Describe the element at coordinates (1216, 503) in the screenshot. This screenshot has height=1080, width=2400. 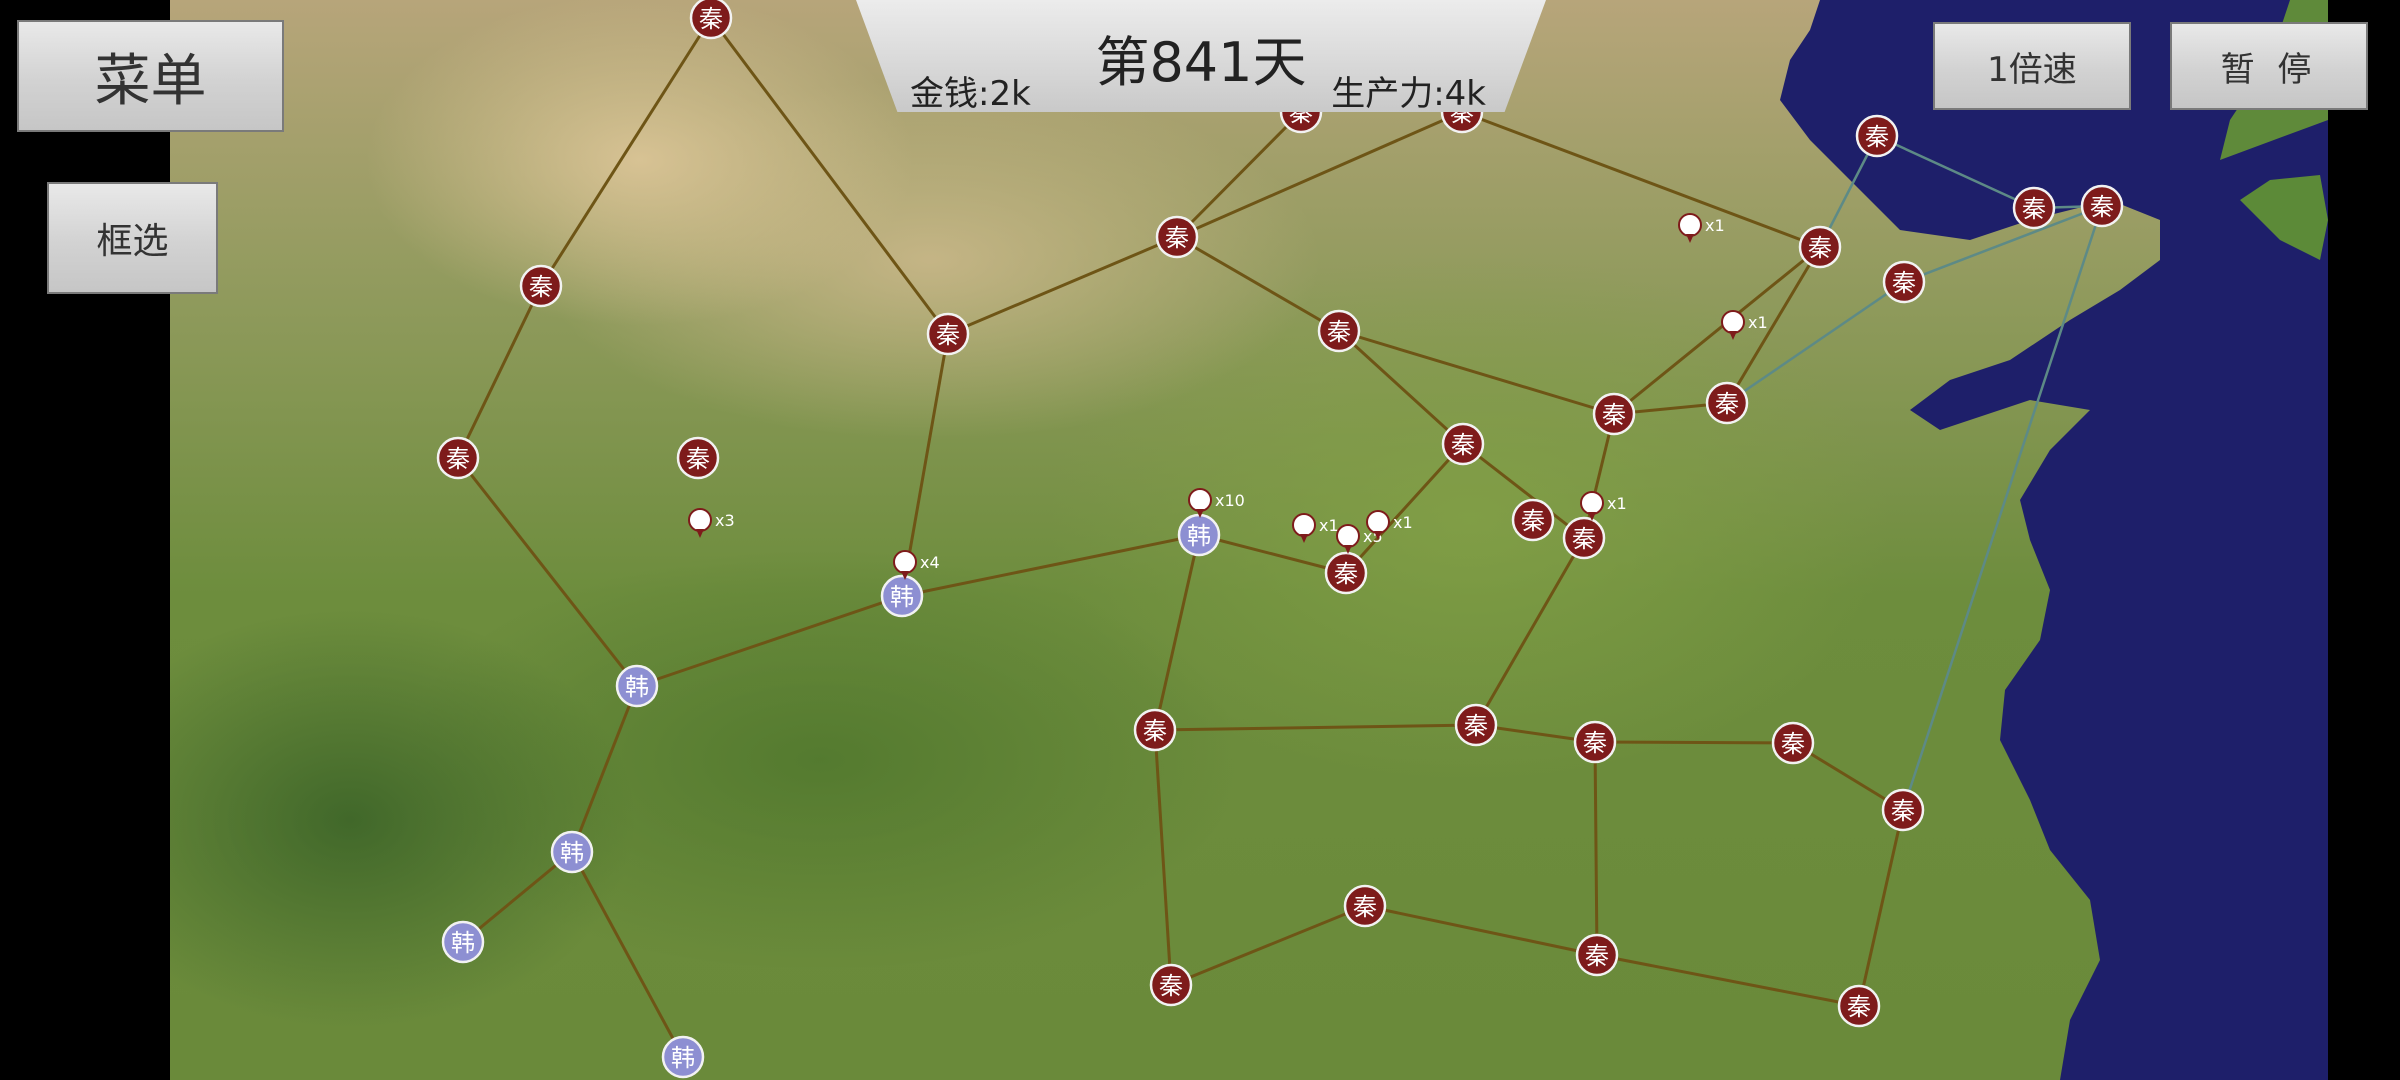
I see `unit-flag-icon: x10` at that location.